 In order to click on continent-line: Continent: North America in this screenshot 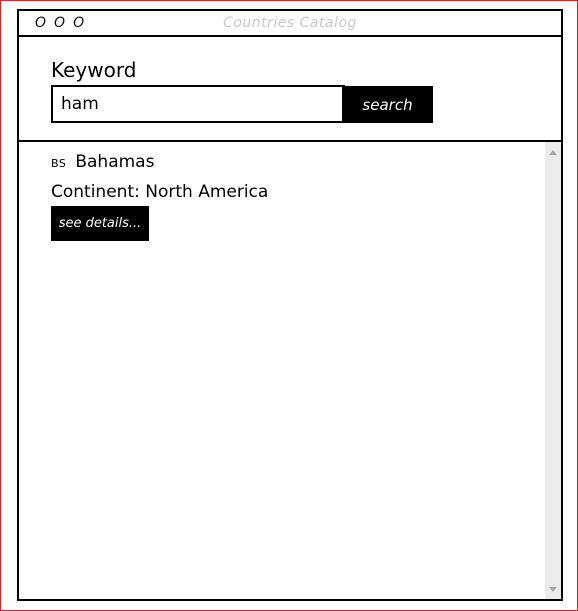, I will do `click(159, 192)`.